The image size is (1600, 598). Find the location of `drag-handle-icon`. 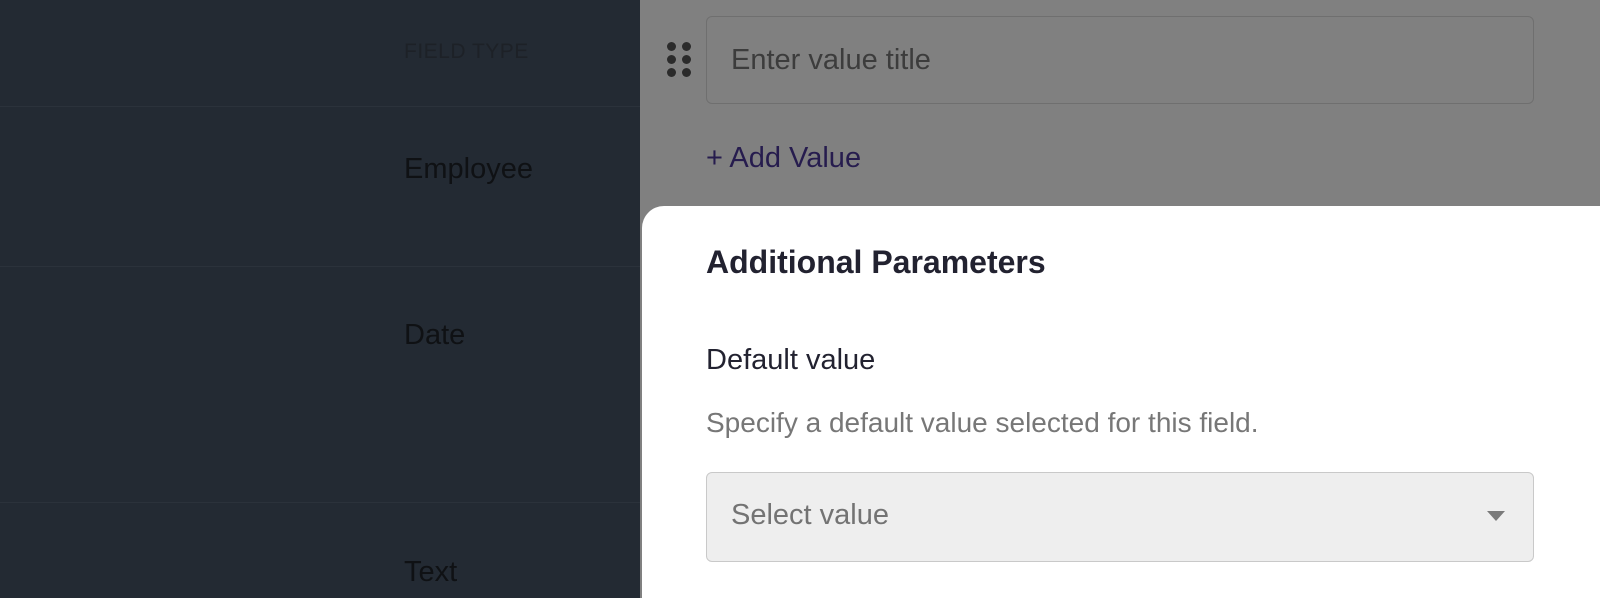

drag-handle-icon is located at coordinates (680, 61).